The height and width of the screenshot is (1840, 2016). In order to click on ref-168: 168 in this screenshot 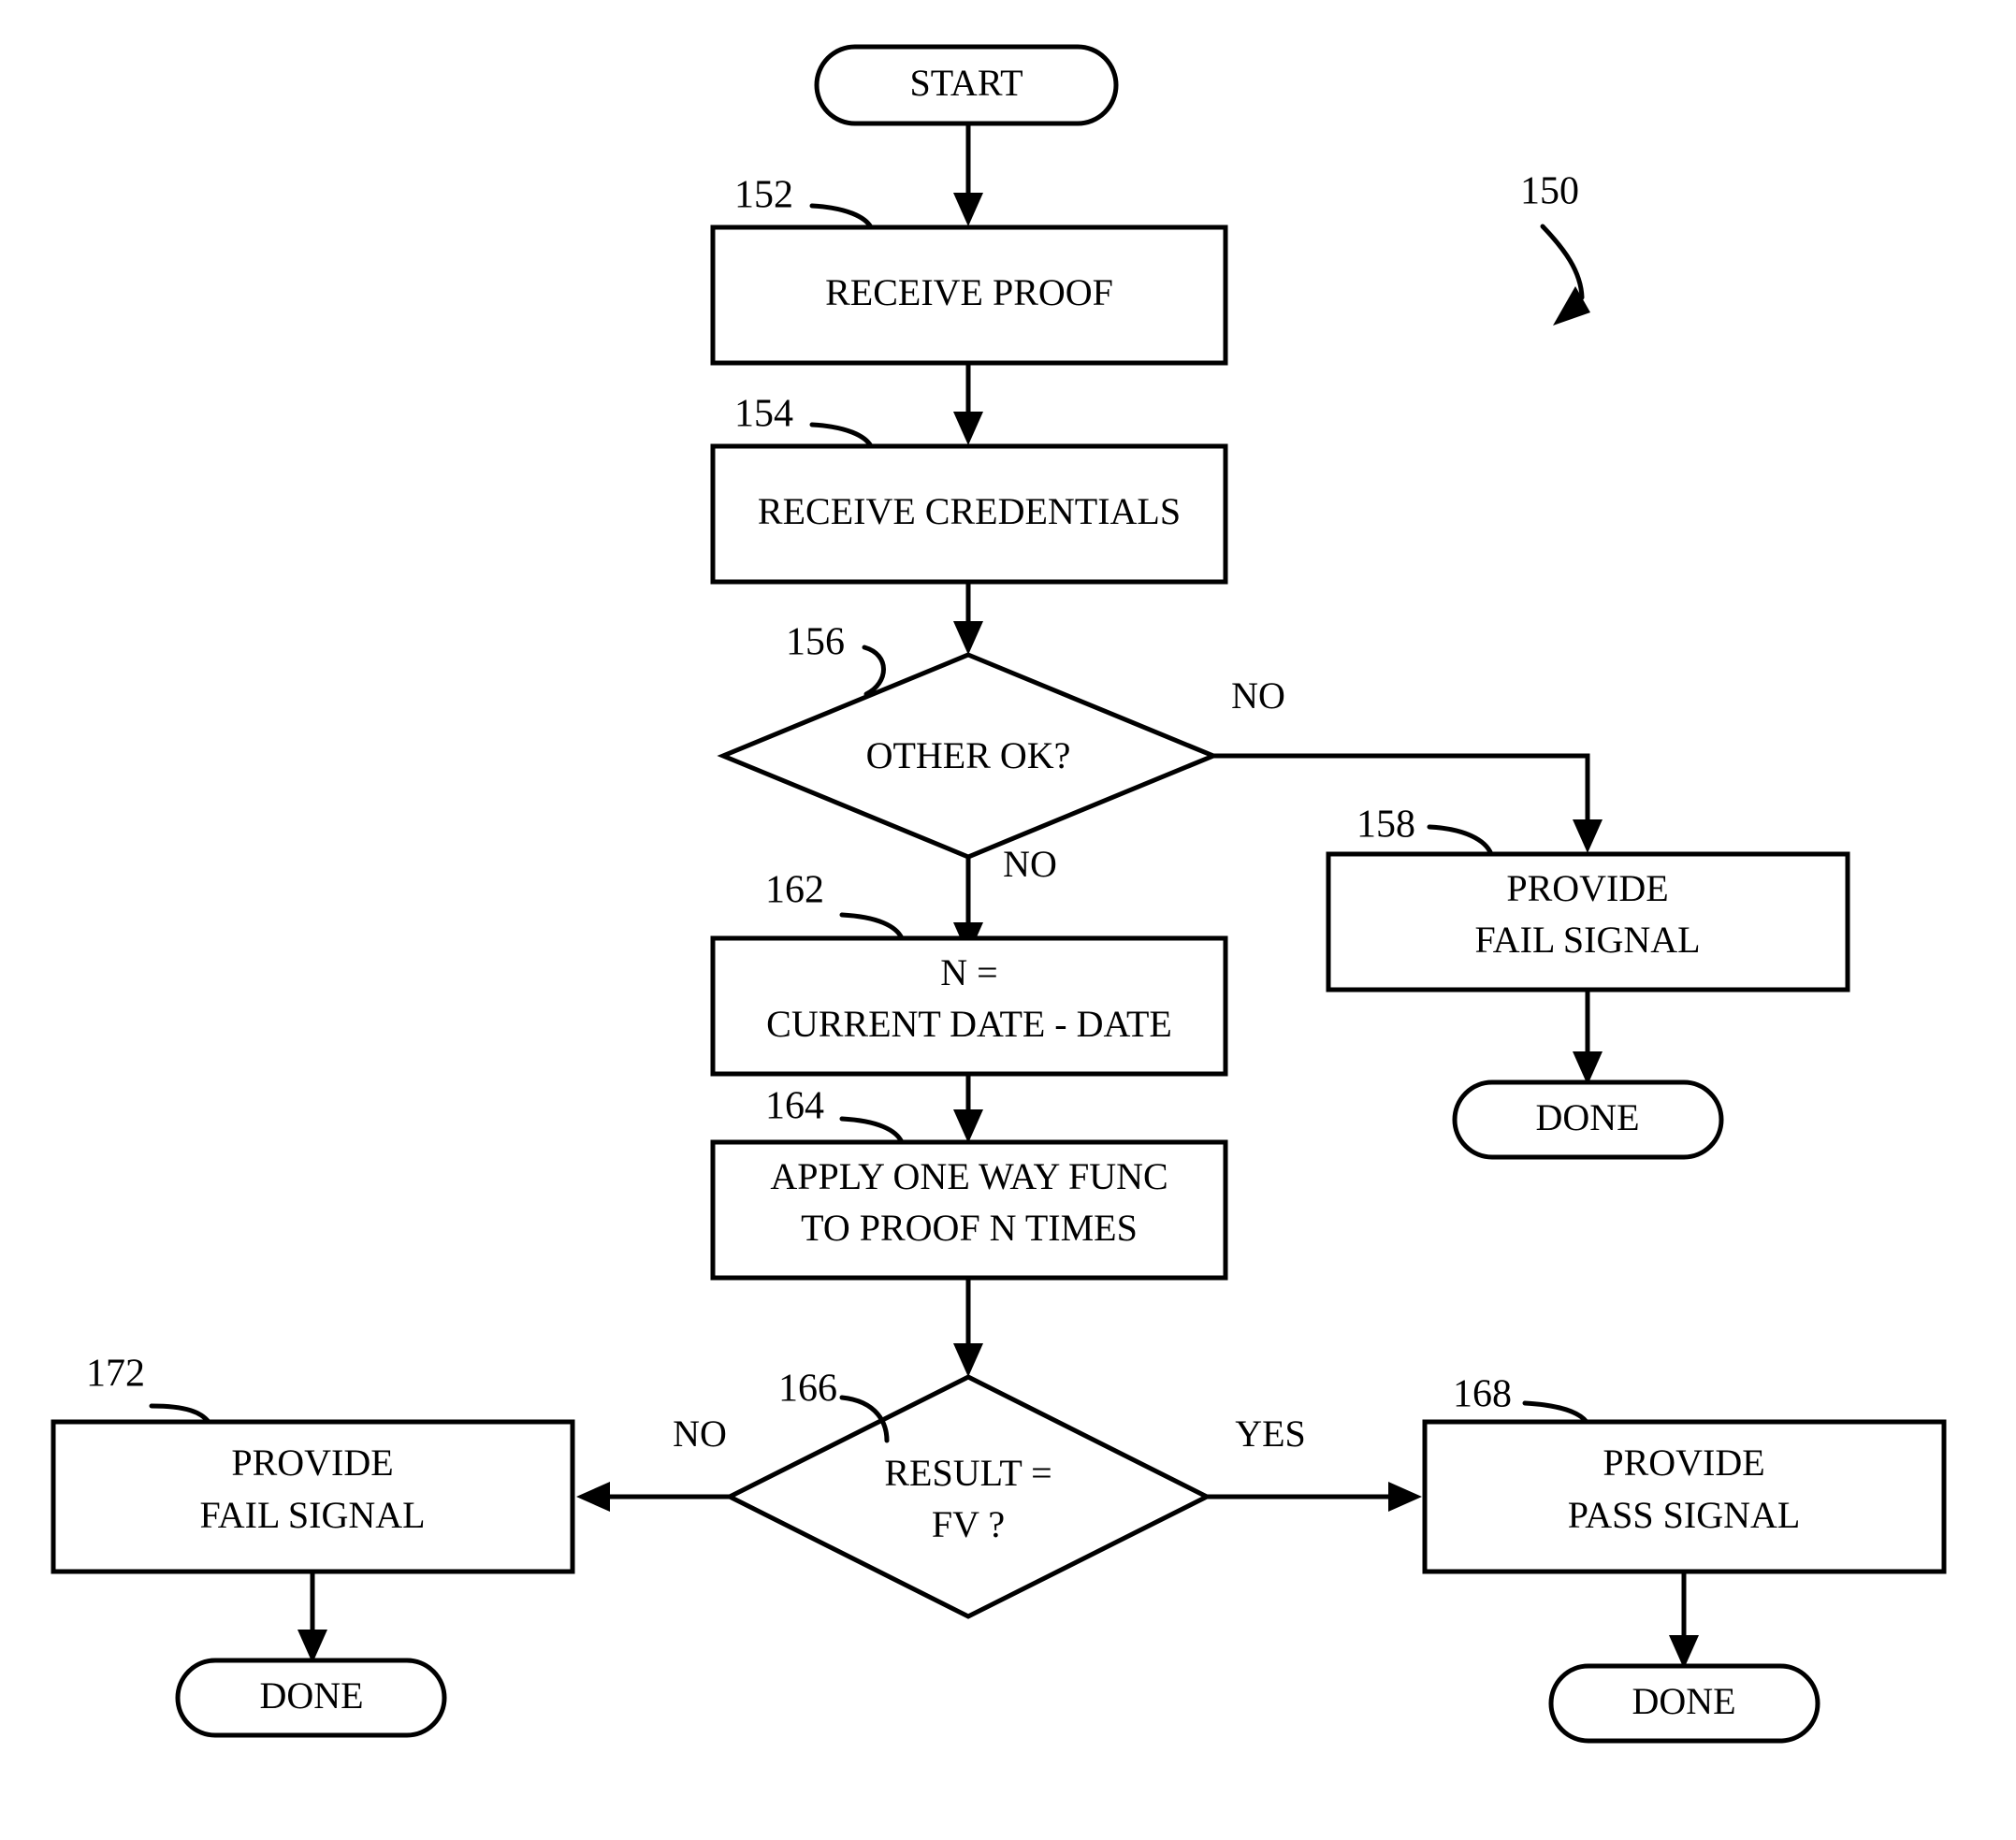, I will do `click(1521, 1399)`.